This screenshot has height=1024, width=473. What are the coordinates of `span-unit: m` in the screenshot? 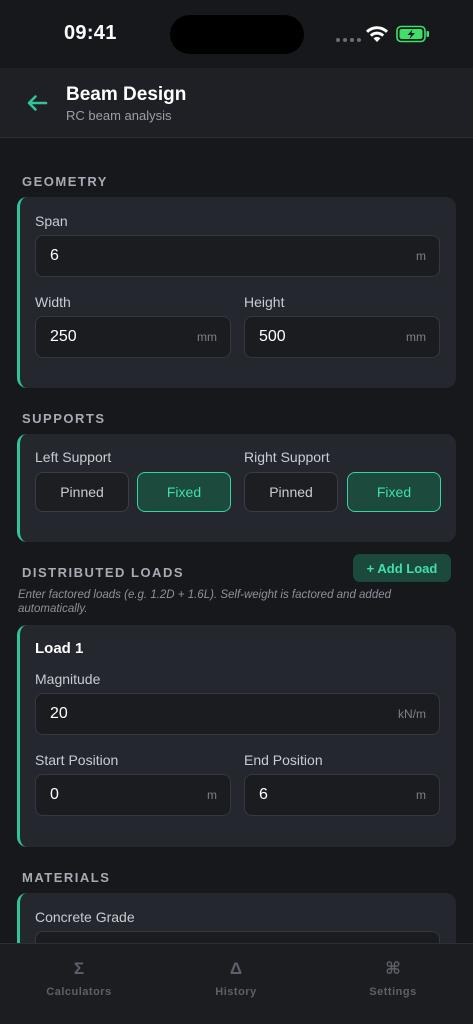 It's located at (421, 256).